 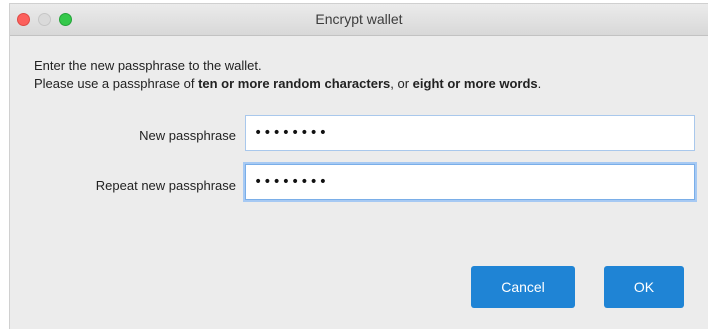 I want to click on instruction-suffix: ., so click(x=539, y=83).